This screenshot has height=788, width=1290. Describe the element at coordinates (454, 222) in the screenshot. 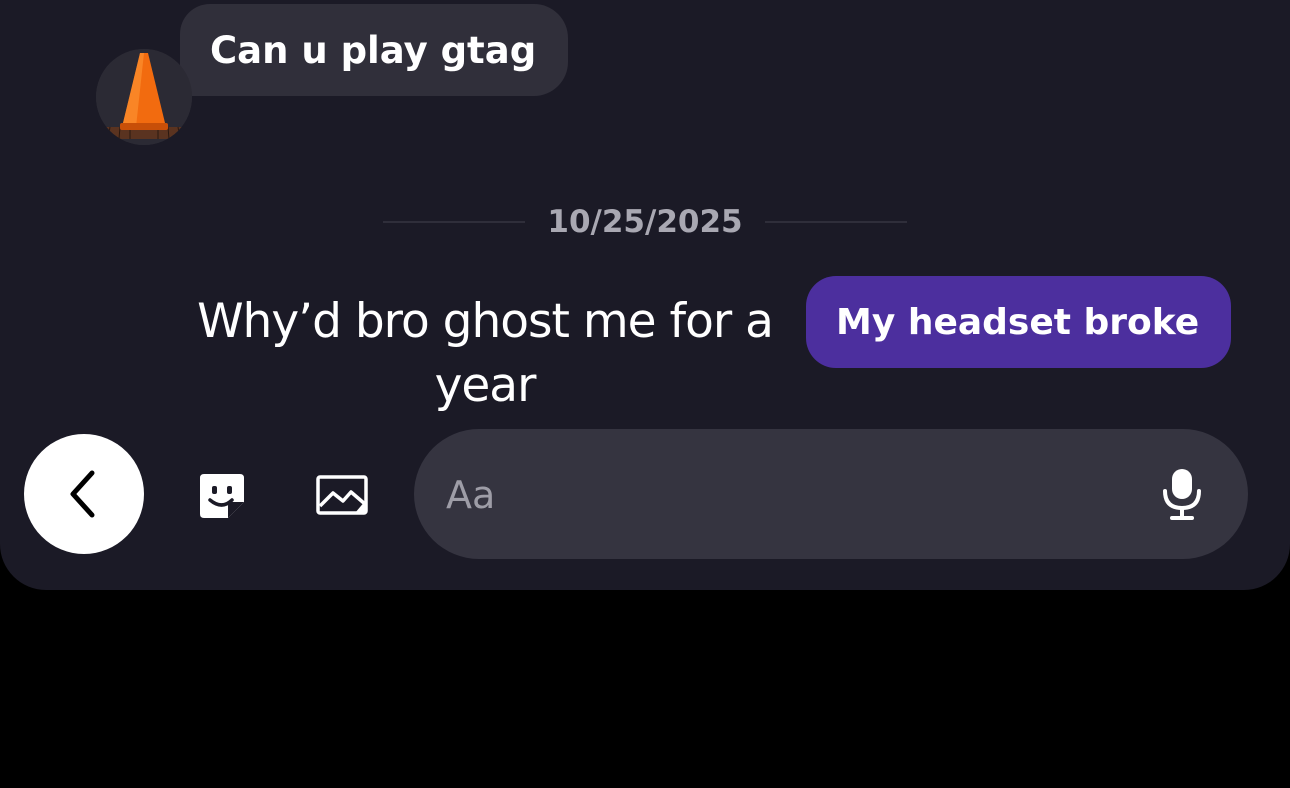

I see `divider-line-left` at that location.